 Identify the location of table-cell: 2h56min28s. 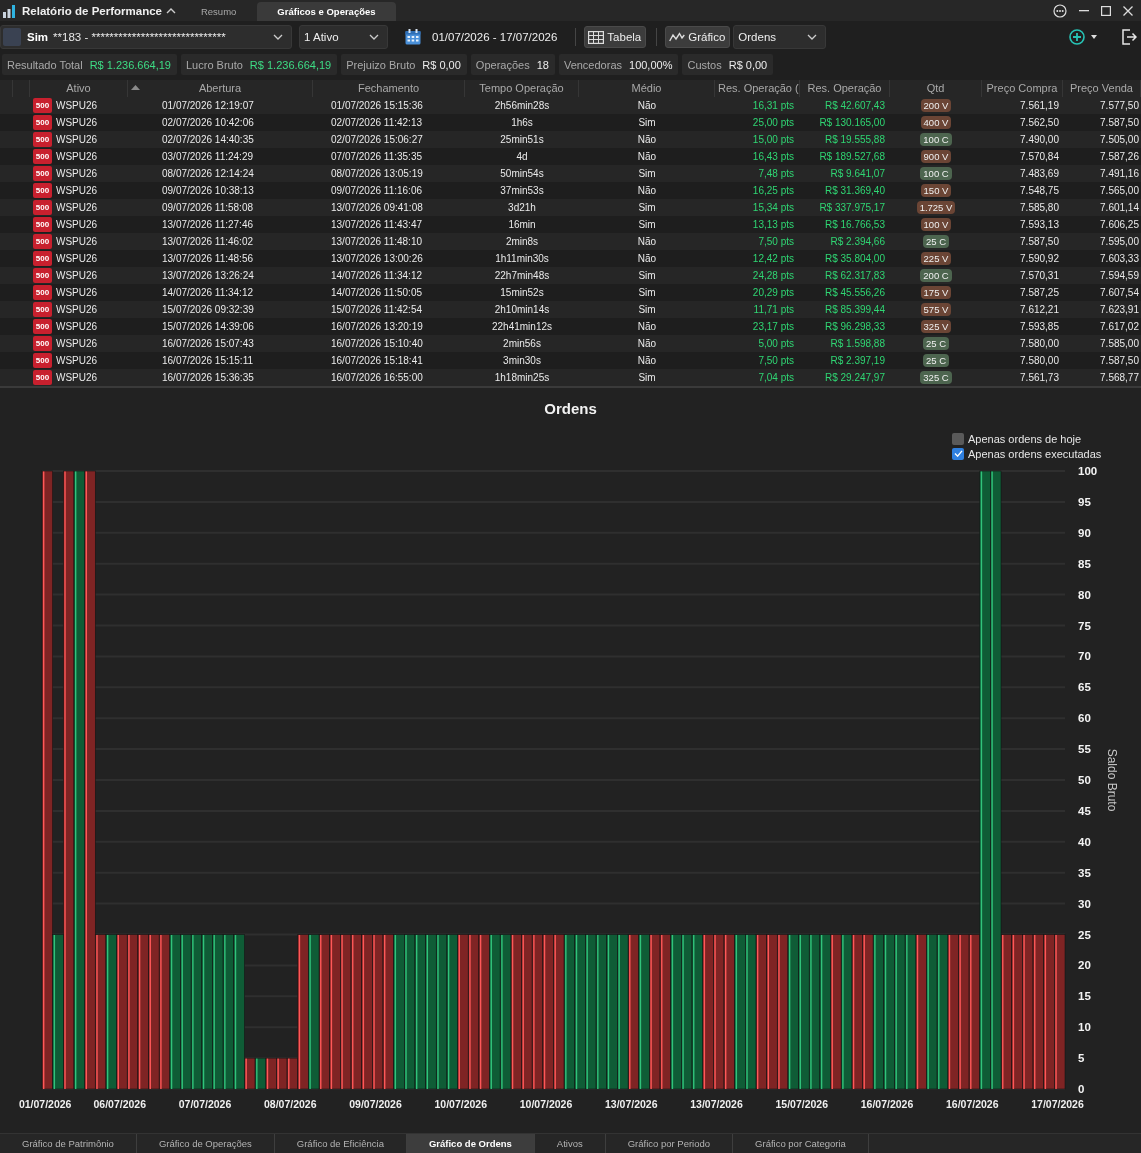
(522, 105).